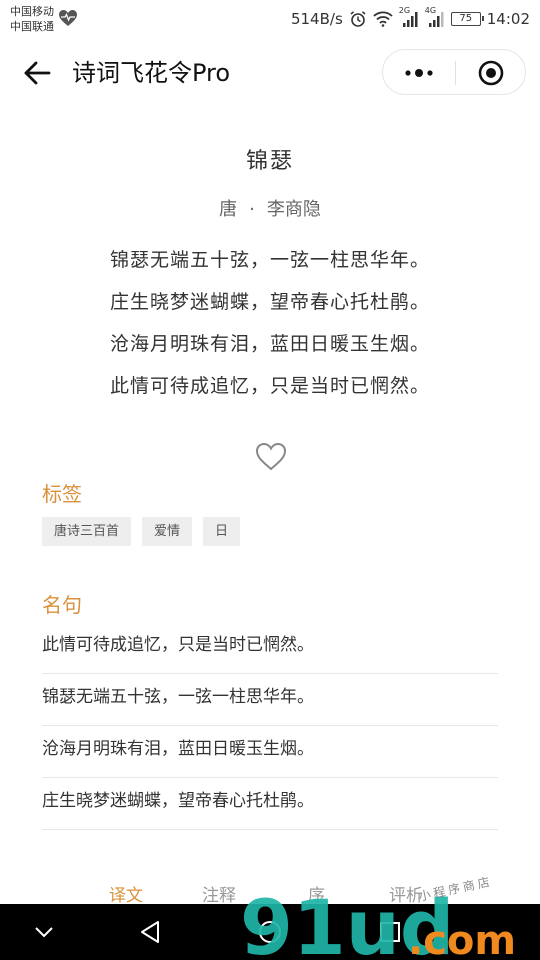 Image resolution: width=540 pixels, height=960 pixels. What do you see at coordinates (270, 19) in the screenshot?
I see `status-bar: 中国移动 中国联通 514B/s 2G 4G 75 14:02` at bounding box center [270, 19].